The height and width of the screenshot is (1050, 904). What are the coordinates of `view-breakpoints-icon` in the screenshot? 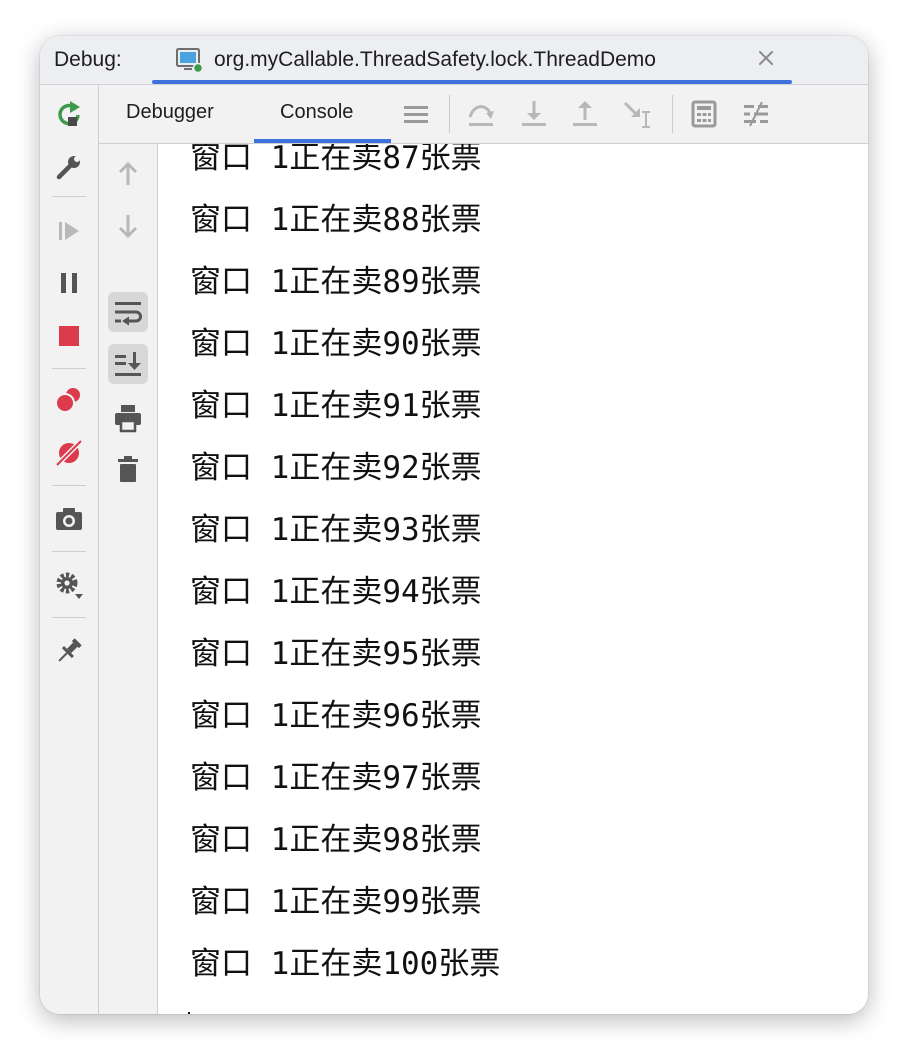 It's located at (69, 400).